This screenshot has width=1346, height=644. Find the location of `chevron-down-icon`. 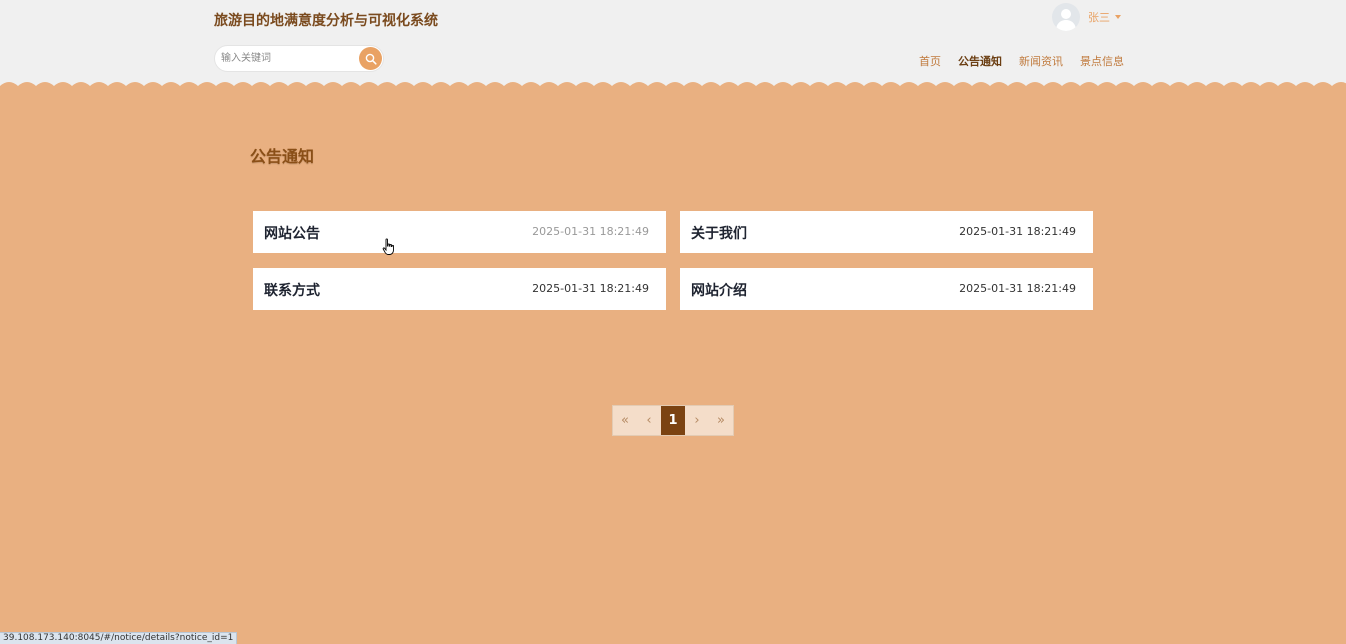

chevron-down-icon is located at coordinates (1118, 17).